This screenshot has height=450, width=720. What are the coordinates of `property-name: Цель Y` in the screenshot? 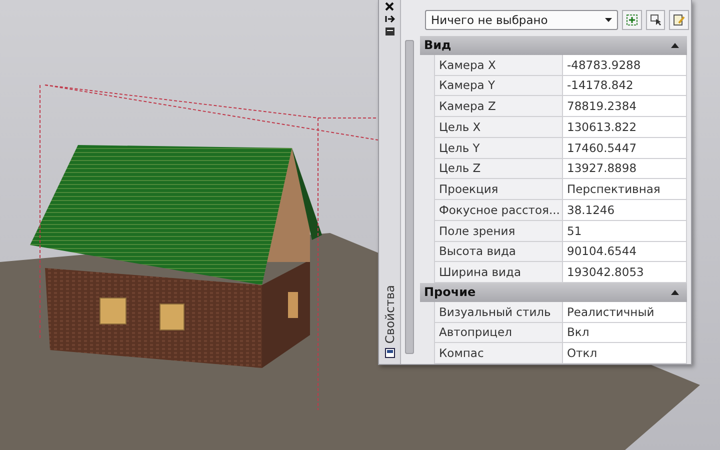 It's located at (498, 148).